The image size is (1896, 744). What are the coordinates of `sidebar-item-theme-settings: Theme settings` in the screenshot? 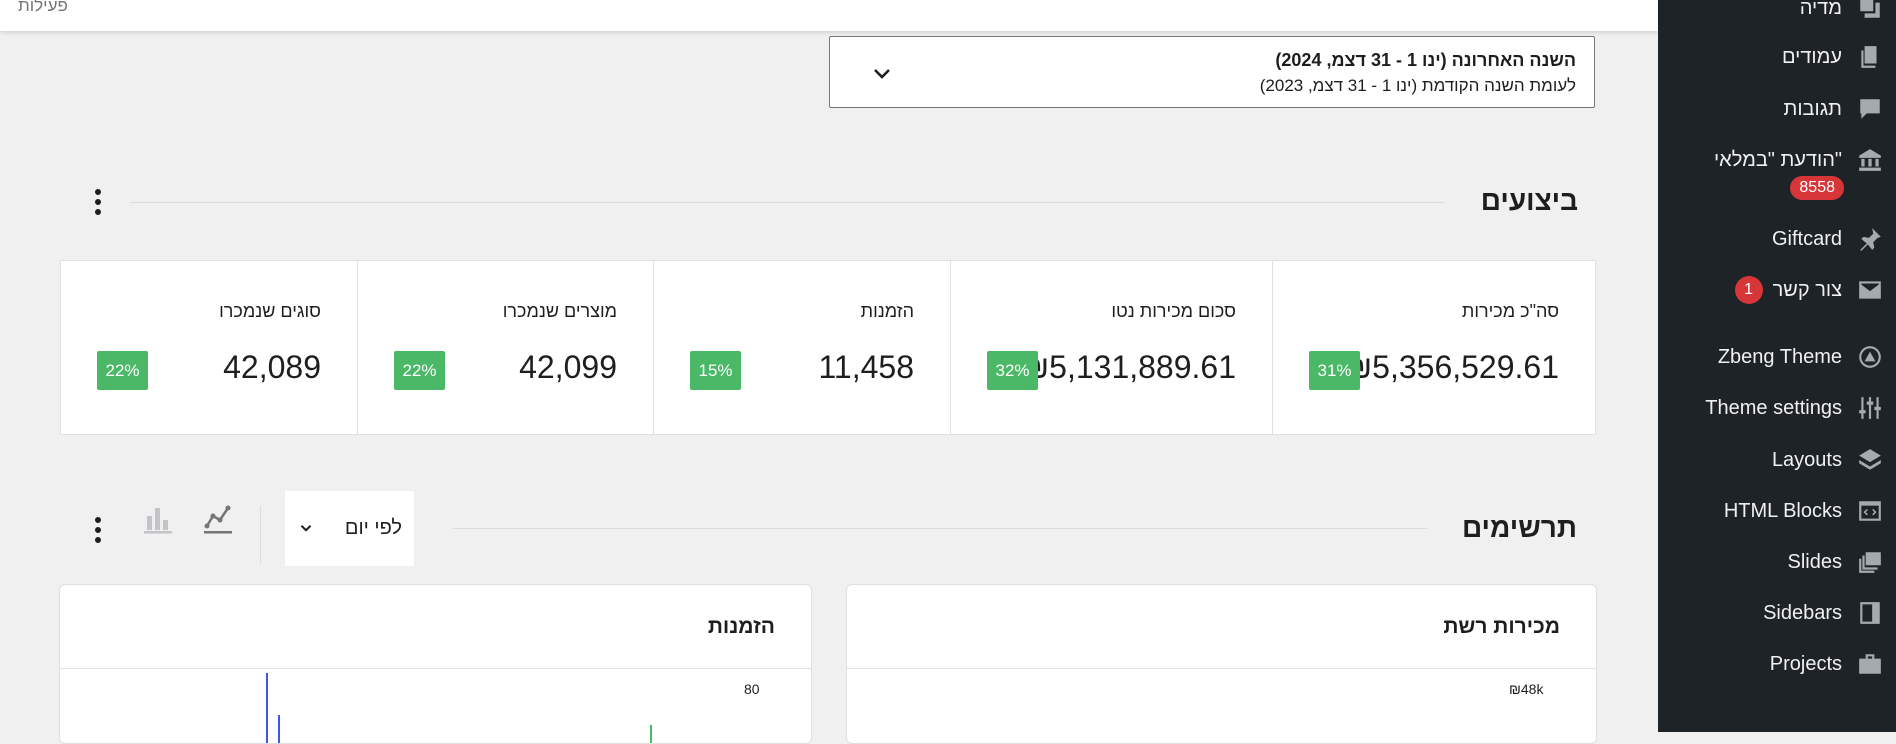 It's located at (1777, 408).